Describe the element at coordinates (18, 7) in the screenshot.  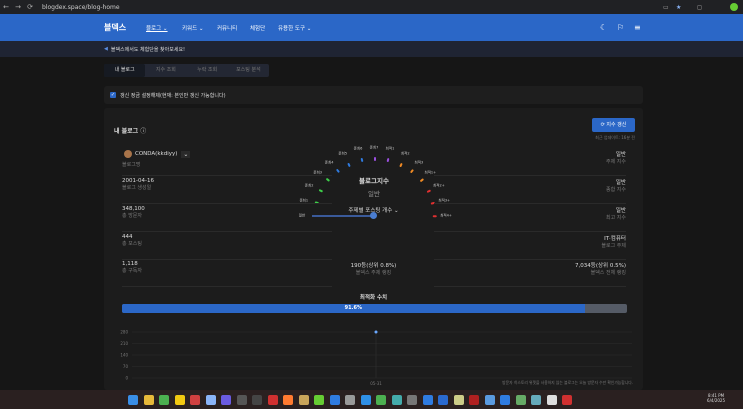
I see `forward-icon: →` at that location.